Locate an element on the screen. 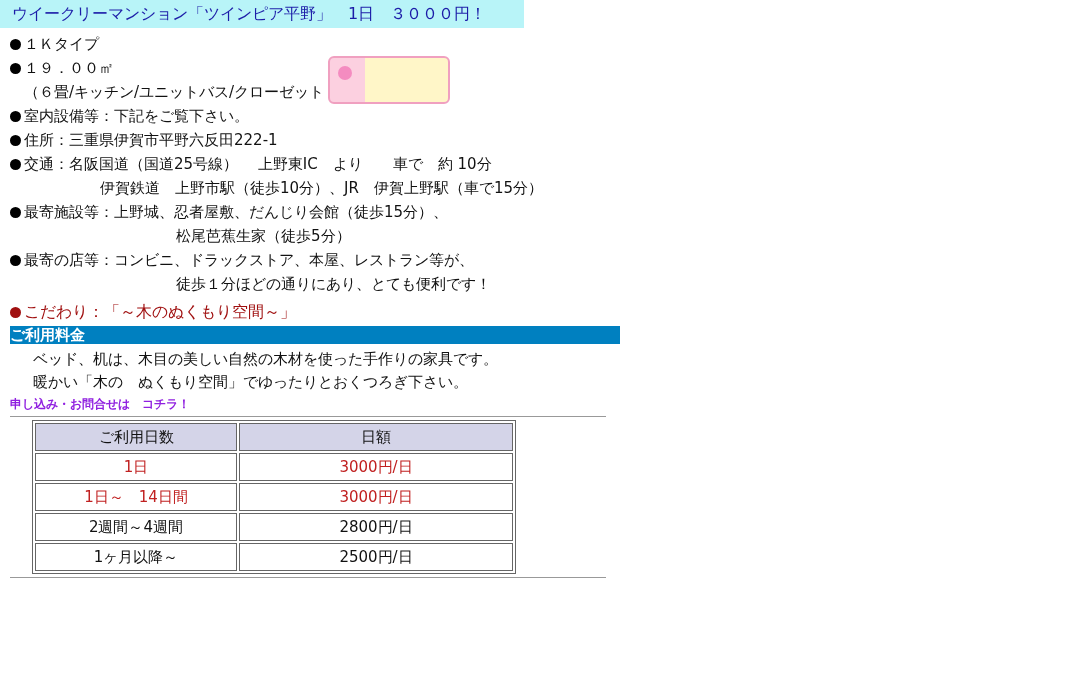 This screenshot has height=686, width=1071. column-header: 日額 is located at coordinates (376, 437).